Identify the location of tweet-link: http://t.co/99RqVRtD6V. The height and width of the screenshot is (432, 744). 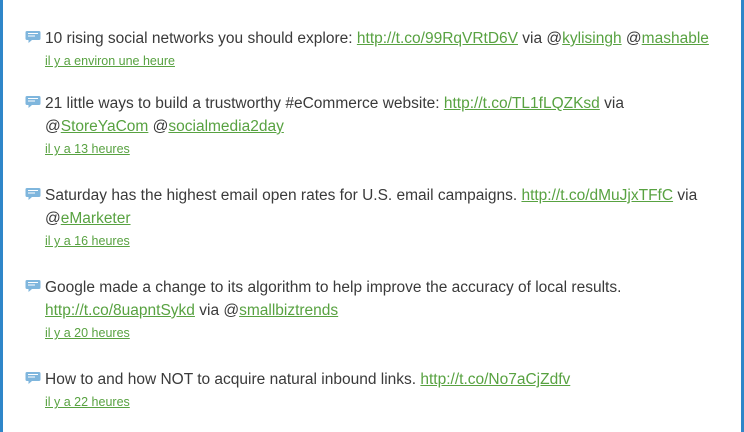
(437, 38).